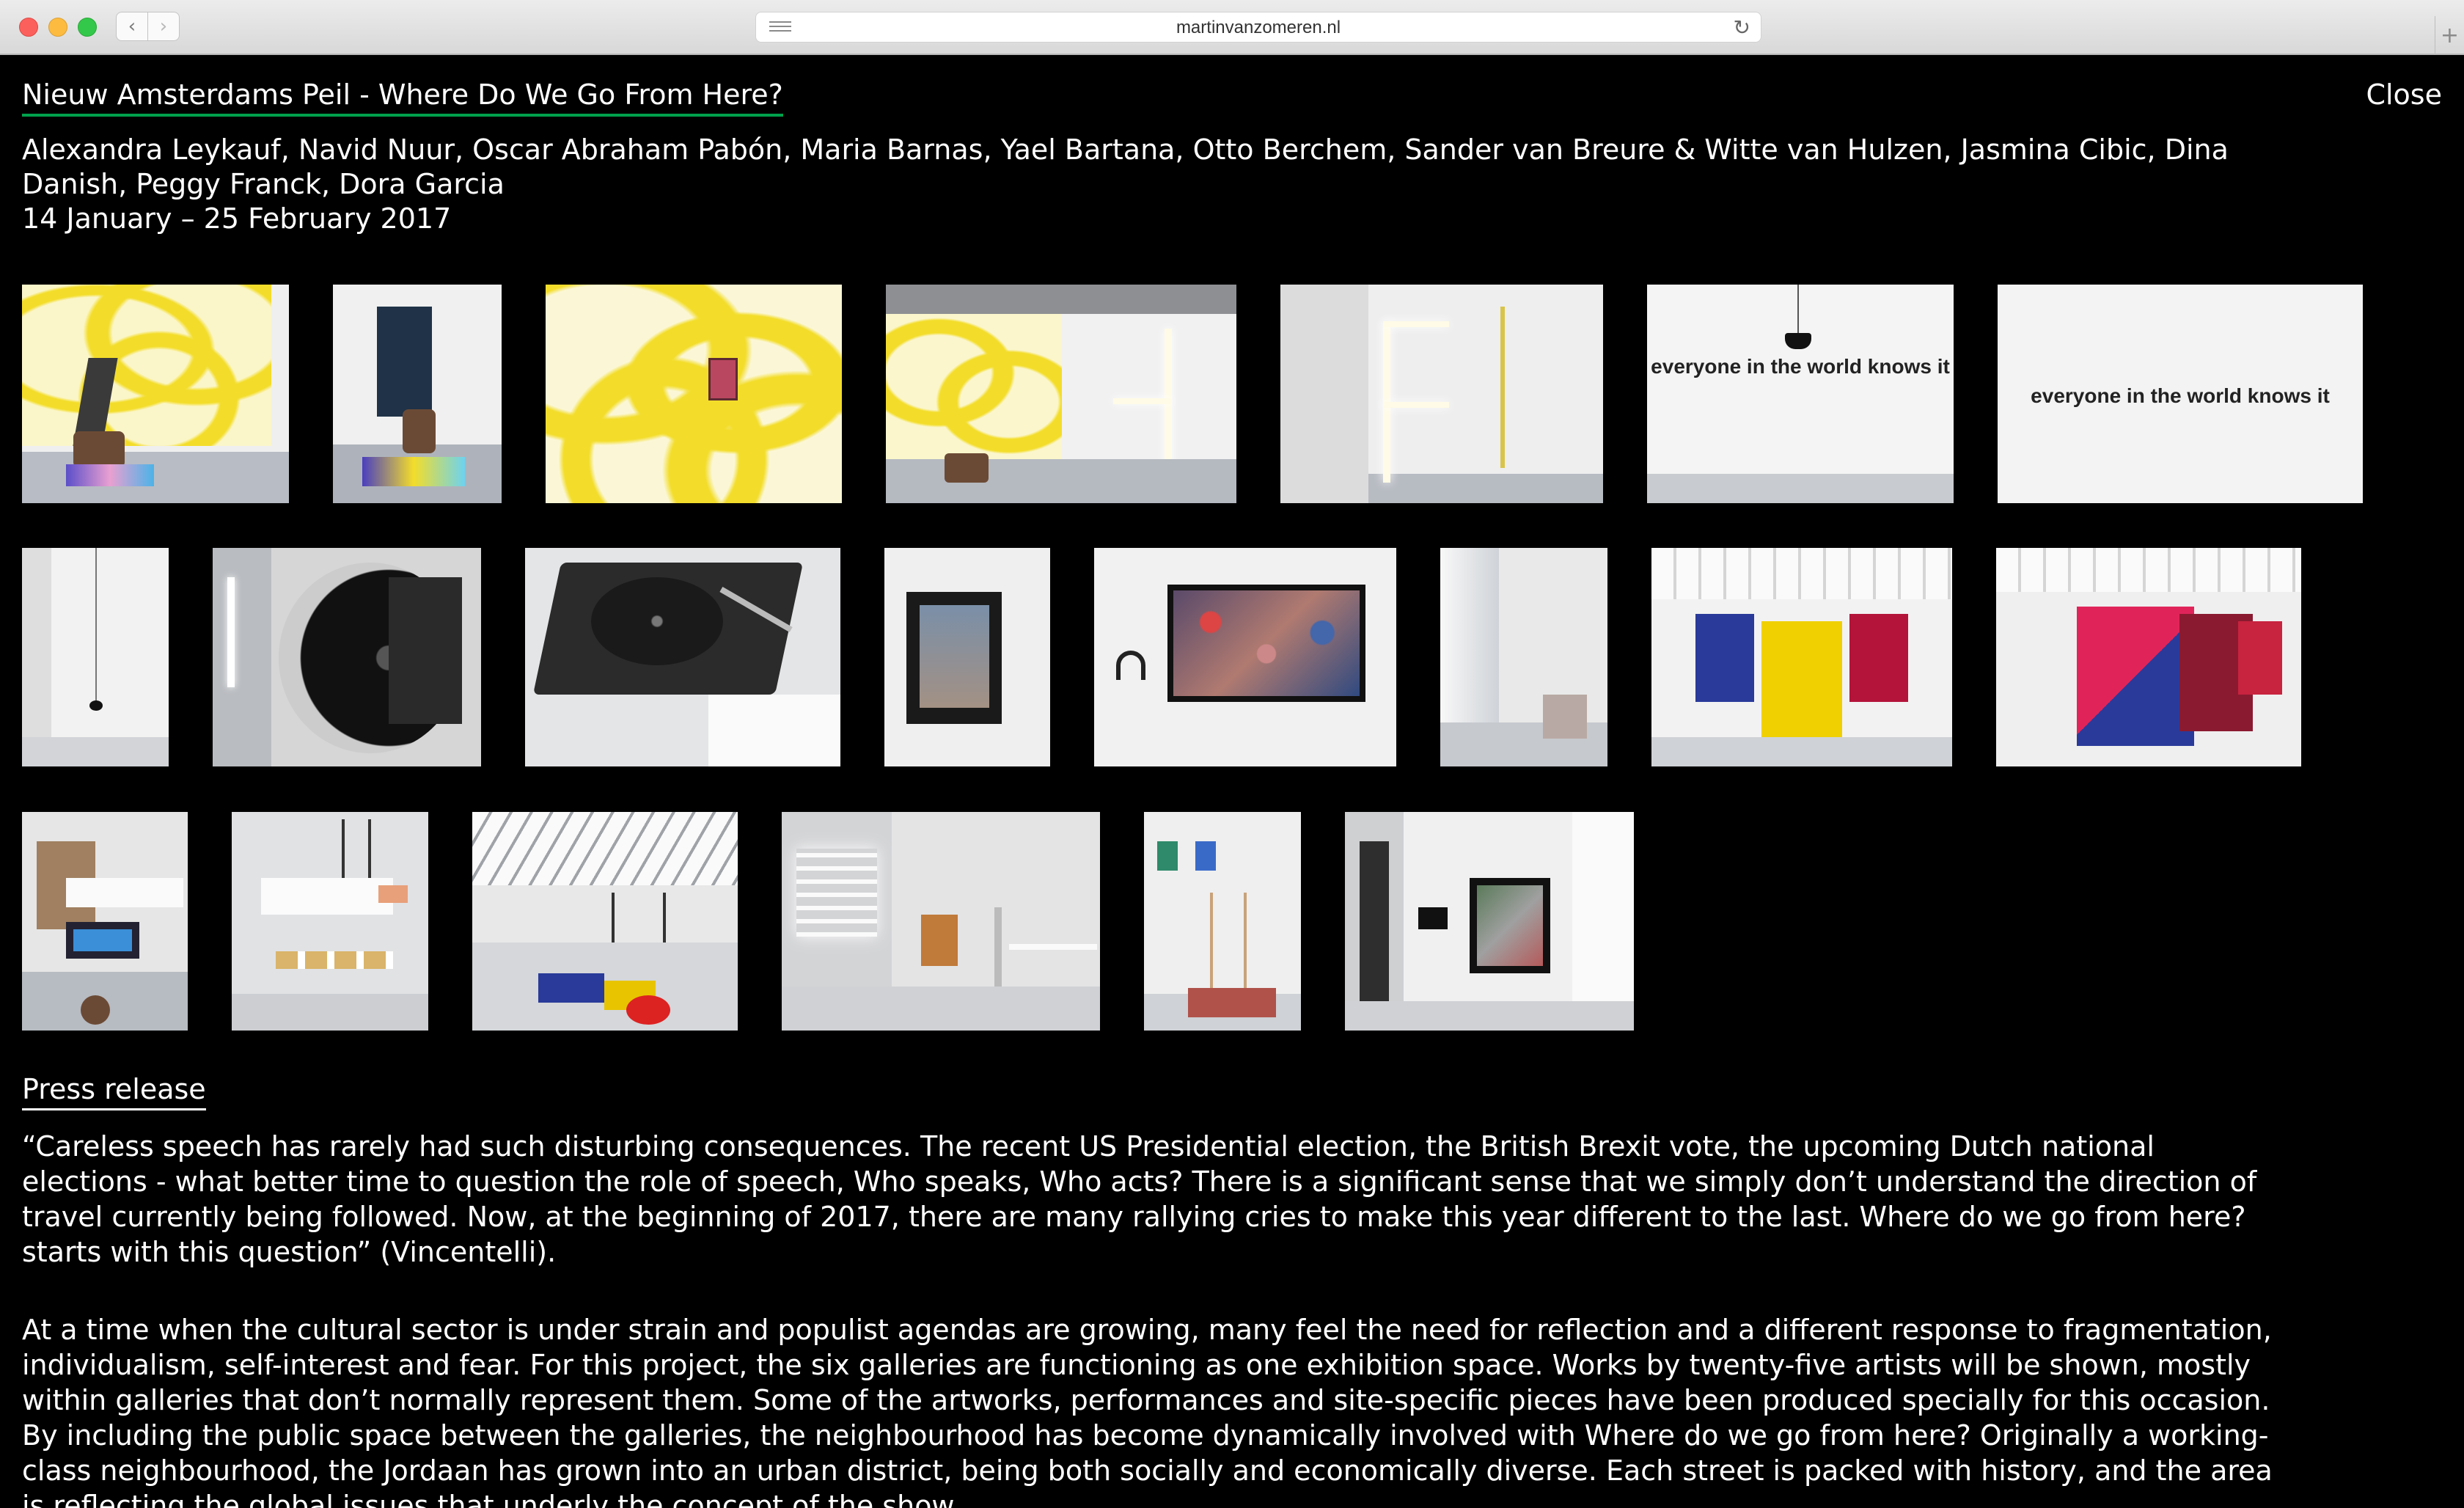  I want to click on close-link: Close, so click(2404, 94).